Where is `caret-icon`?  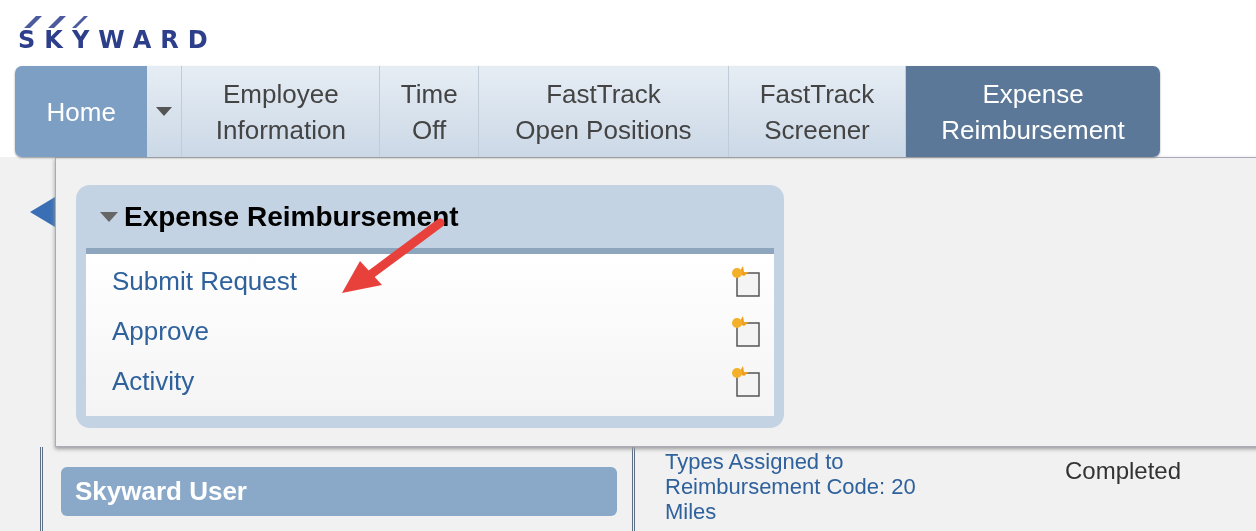
caret-icon is located at coordinates (164, 111).